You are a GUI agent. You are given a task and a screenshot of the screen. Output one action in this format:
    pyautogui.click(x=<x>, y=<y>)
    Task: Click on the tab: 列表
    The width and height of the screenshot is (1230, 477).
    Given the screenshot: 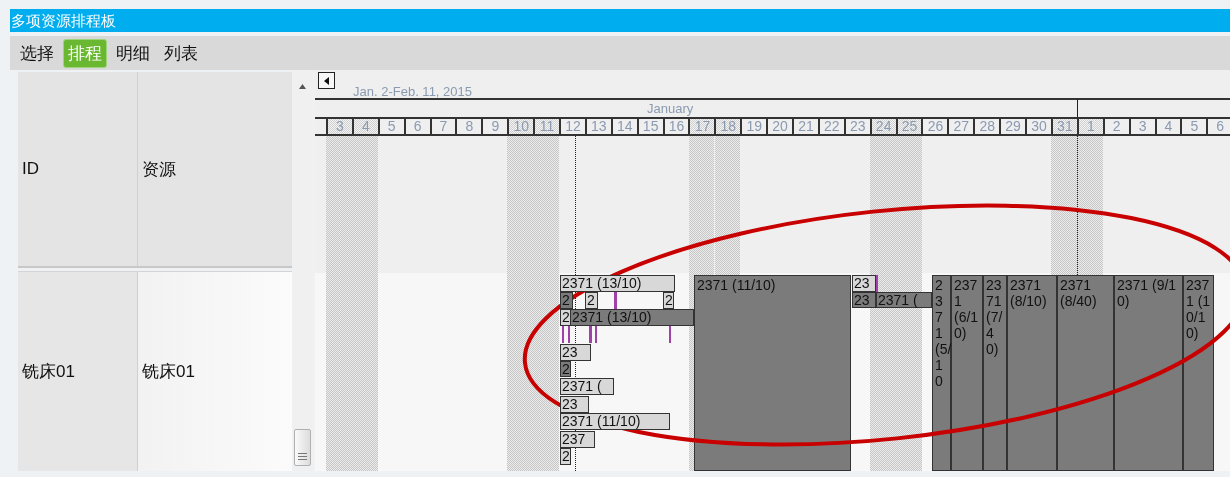 What is the action you would take?
    pyautogui.click(x=181, y=53)
    